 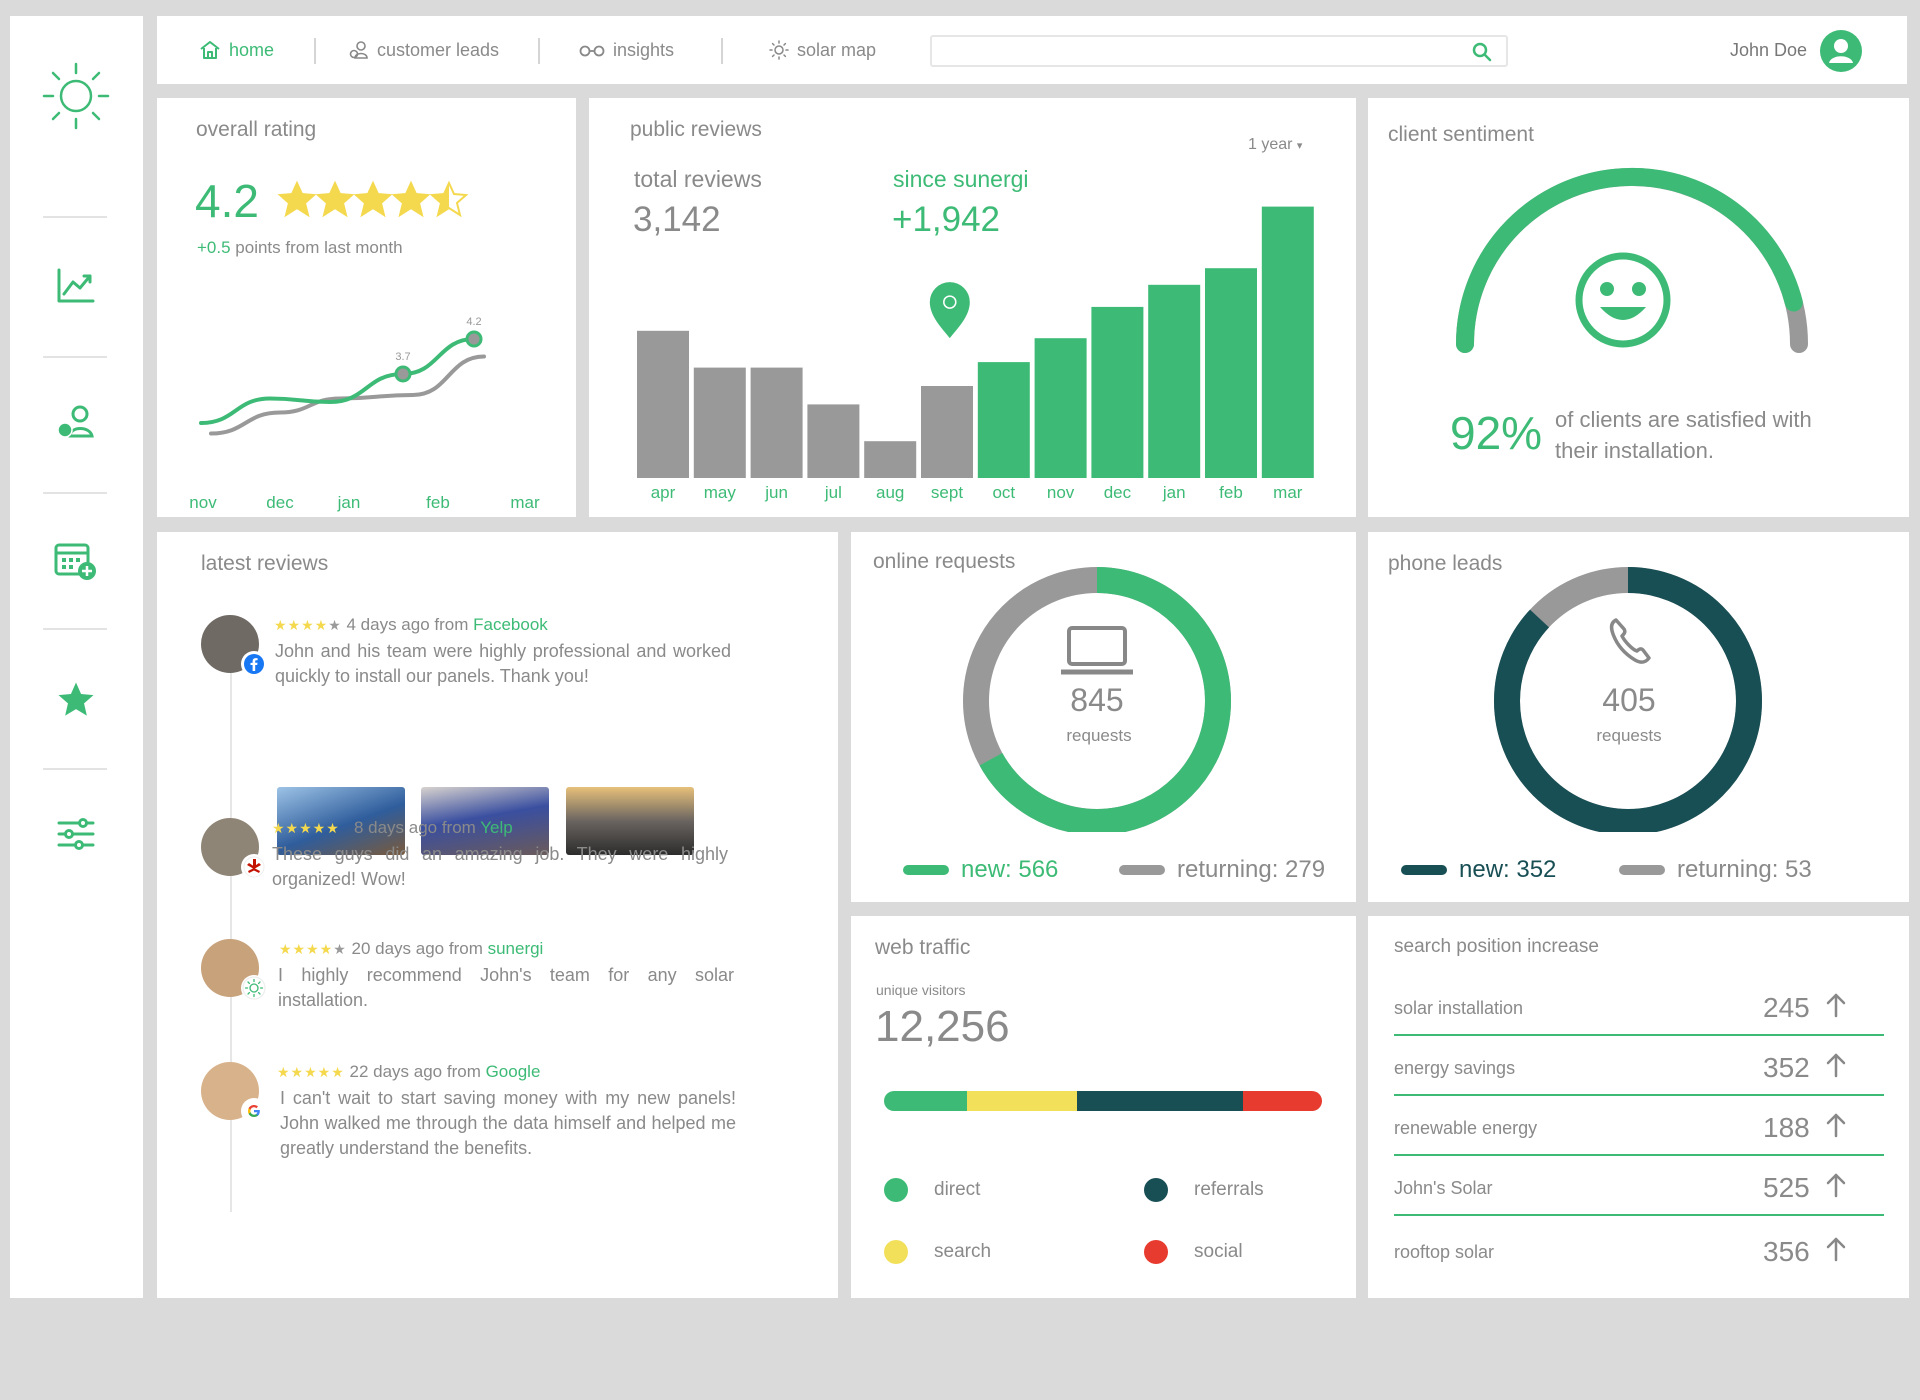 I want to click on laptop-icon, so click(x=1097, y=650).